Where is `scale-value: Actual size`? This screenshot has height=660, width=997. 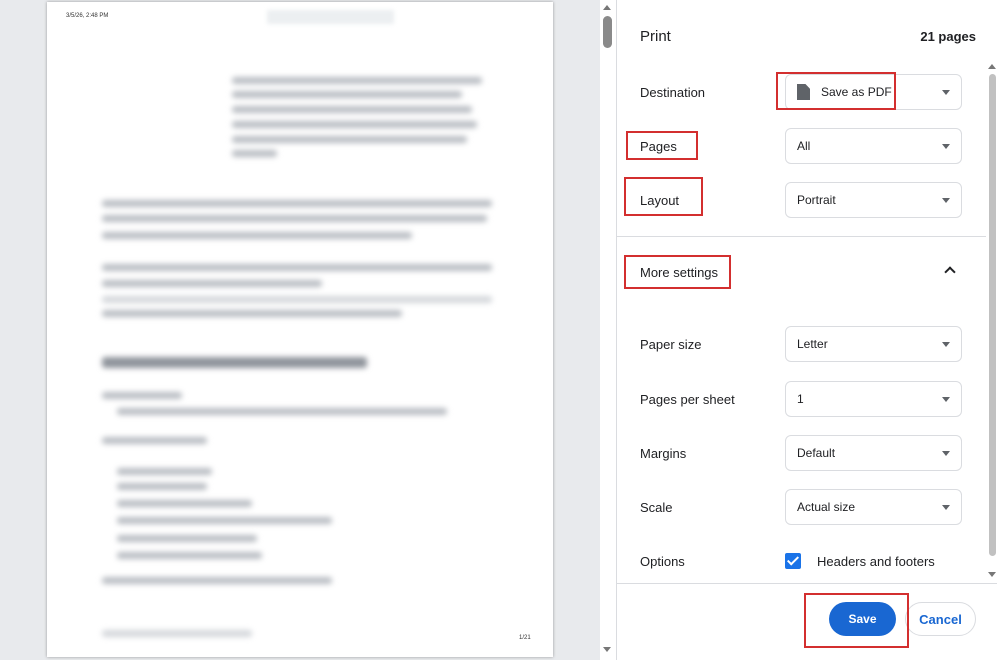 scale-value: Actual size is located at coordinates (826, 507).